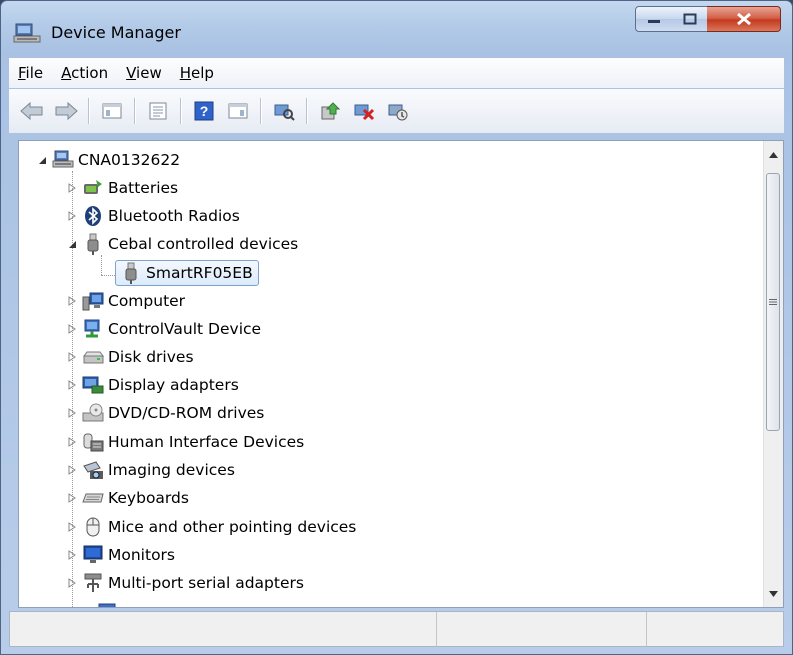 This screenshot has width=793, height=655. Describe the element at coordinates (141, 555) in the screenshot. I see `tree-item-label: Monitors` at that location.